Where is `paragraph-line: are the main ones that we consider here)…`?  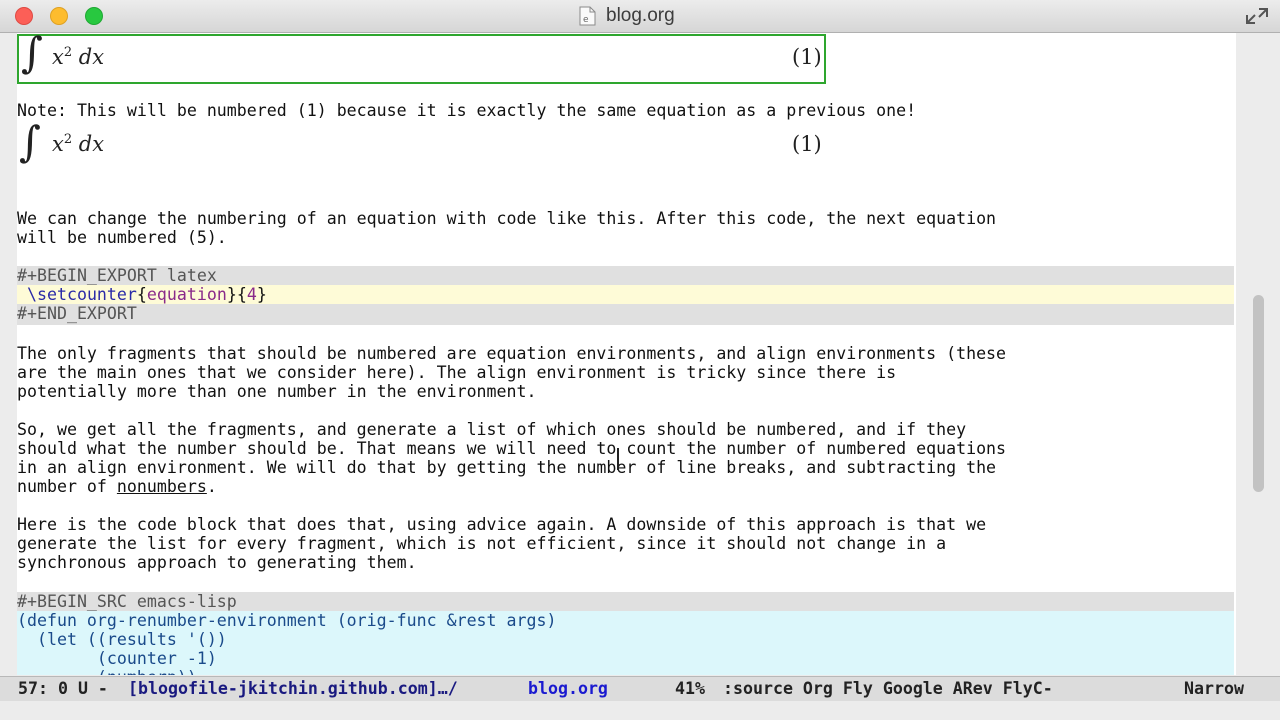
paragraph-line: are the main ones that we consider here)… is located at coordinates (457, 372).